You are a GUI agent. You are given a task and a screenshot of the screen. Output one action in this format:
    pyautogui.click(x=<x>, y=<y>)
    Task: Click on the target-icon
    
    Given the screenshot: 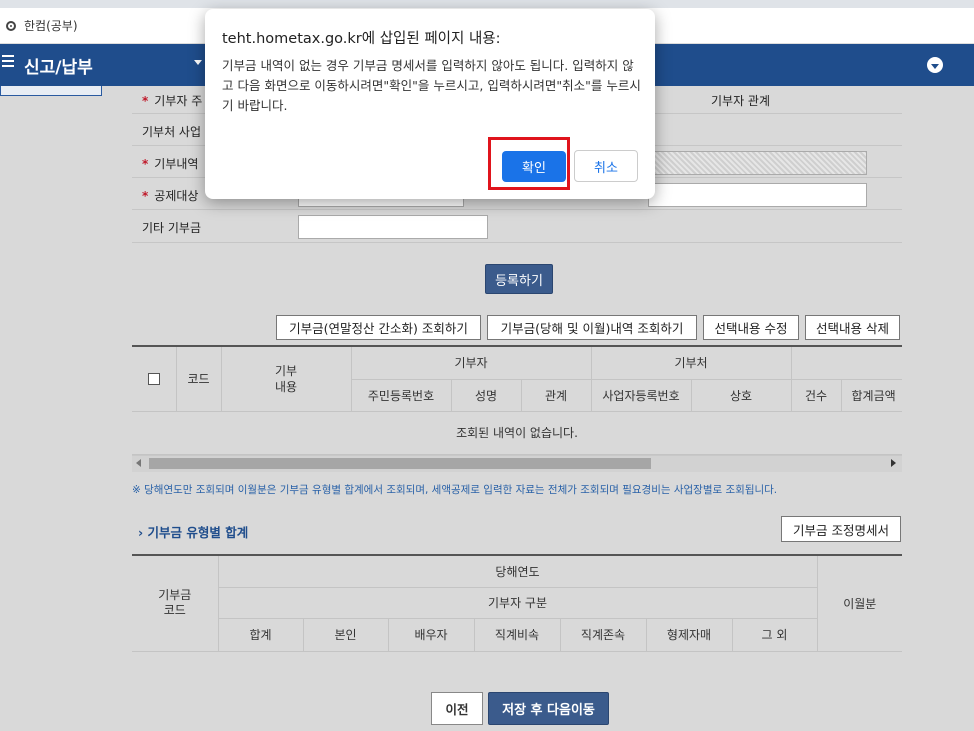 What is the action you would take?
    pyautogui.click(x=11, y=25)
    